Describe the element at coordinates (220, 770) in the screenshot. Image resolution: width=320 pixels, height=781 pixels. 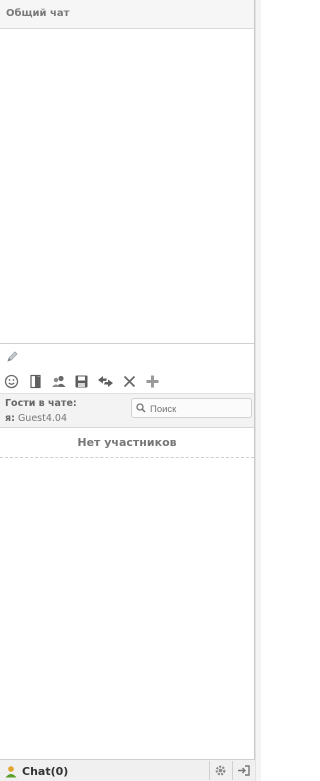
I see `gear-icon` at that location.